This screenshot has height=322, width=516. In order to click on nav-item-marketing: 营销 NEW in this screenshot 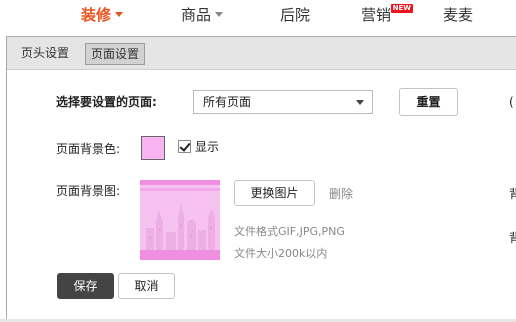, I will do `click(387, 14)`.